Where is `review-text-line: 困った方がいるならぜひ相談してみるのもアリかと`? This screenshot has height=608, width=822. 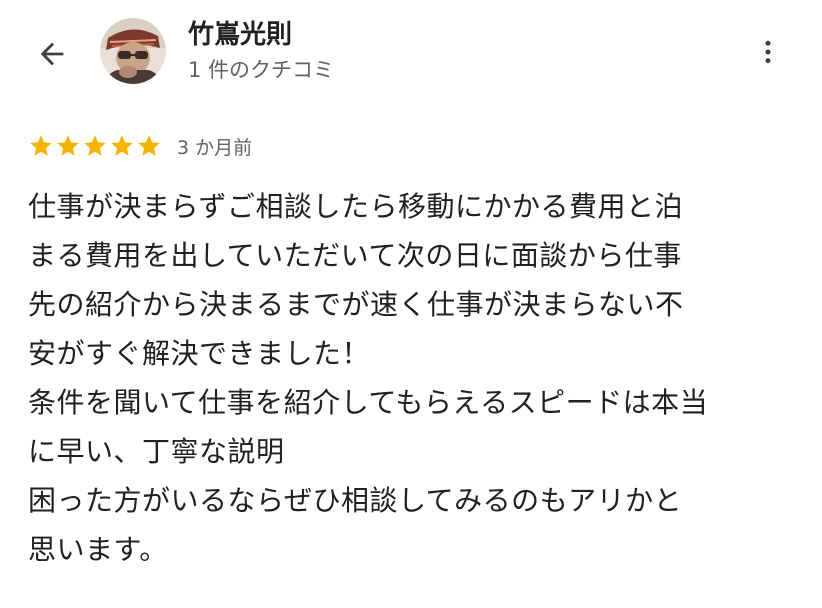 review-text-line: 困った方がいるならぜひ相談してみるのもアリかと is located at coordinates (355, 500).